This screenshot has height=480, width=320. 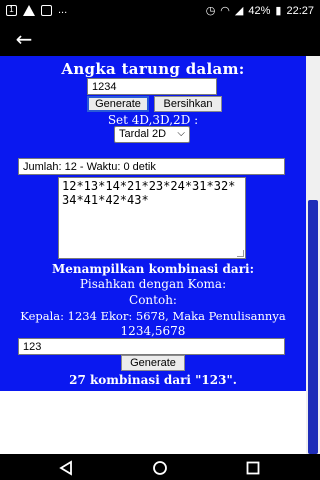 I want to click on result-text: 12*13*14*21*23*24*31*32*34*41*42*43*, so click(x=149, y=193).